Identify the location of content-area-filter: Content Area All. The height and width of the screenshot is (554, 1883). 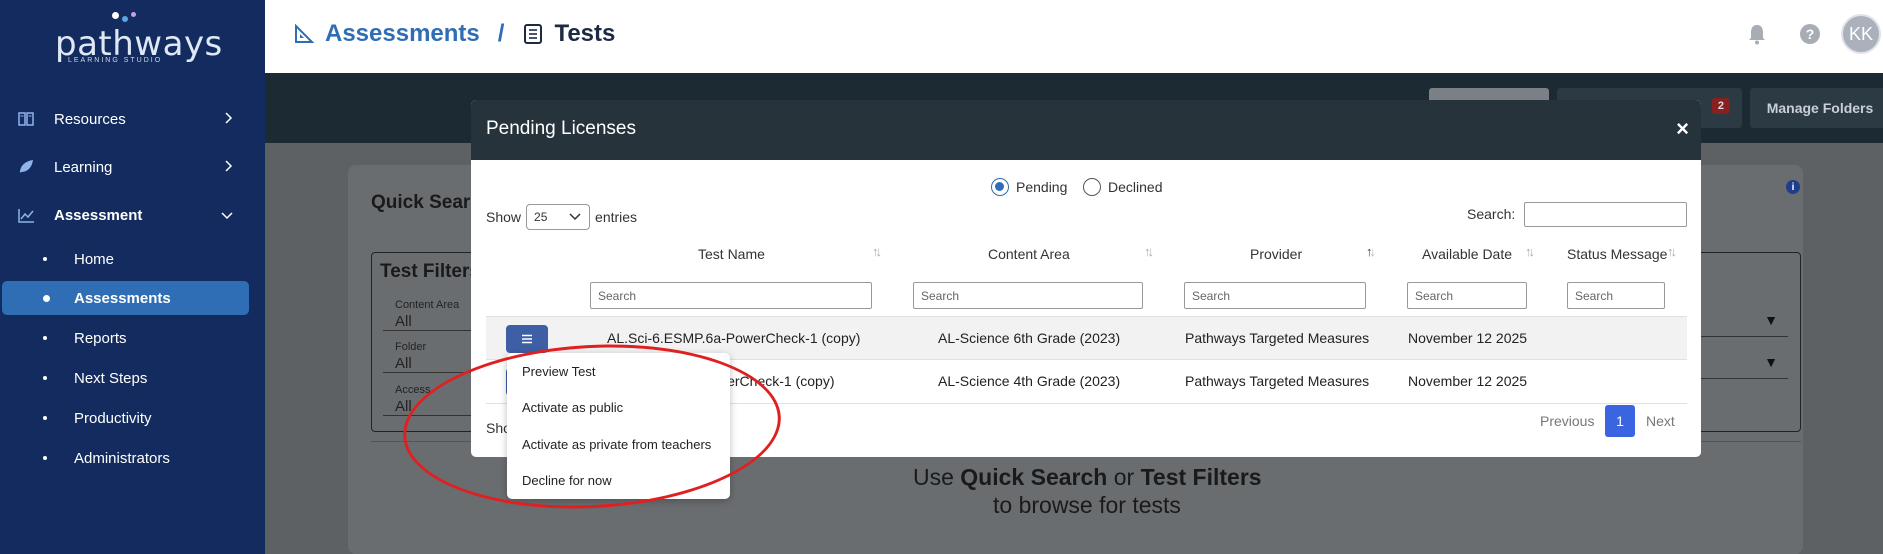
(428, 314).